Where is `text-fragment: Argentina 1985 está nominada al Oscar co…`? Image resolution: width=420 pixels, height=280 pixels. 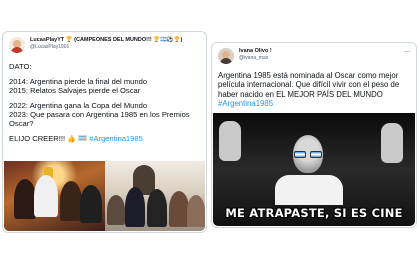
text-fragment: Argentina 1985 está nominada al Oscar co… is located at coordinates (309, 85).